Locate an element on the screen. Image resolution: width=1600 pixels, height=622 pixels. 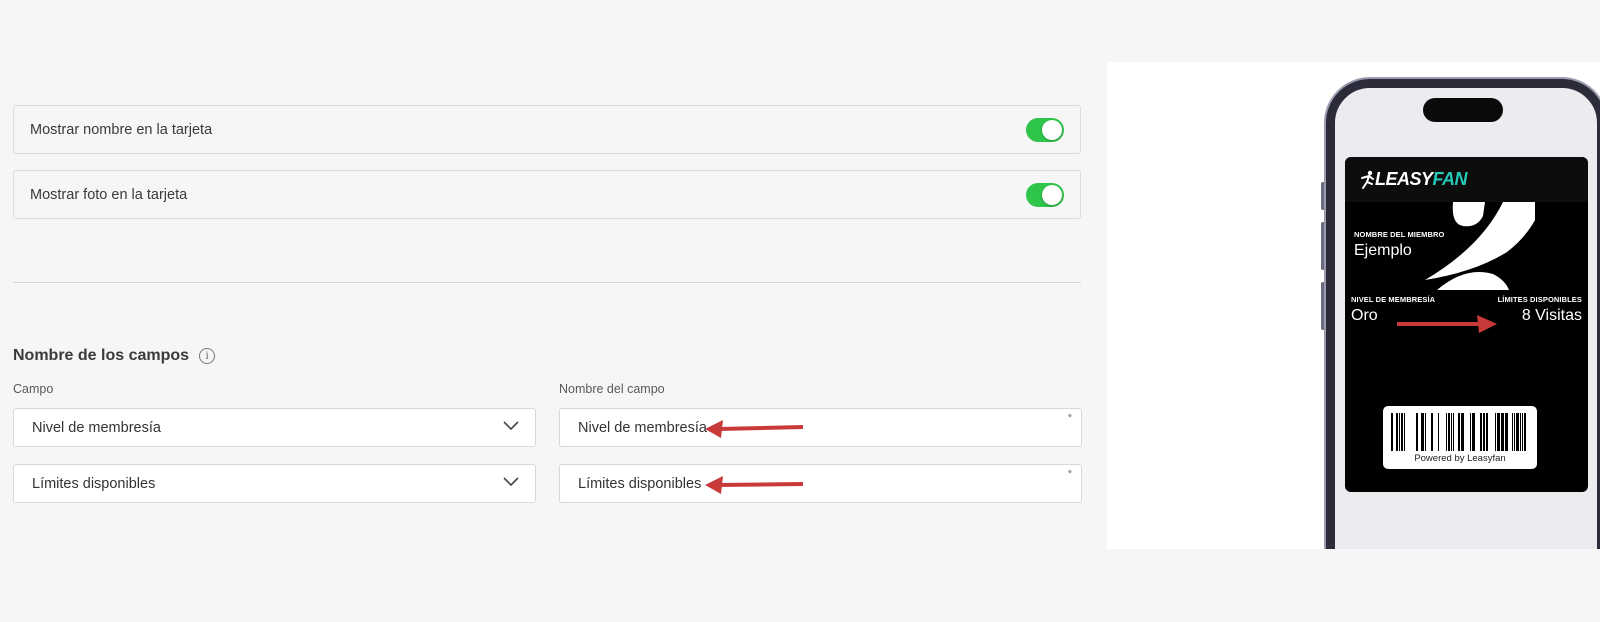
input-value: Límites disponibles is located at coordinates (640, 483).